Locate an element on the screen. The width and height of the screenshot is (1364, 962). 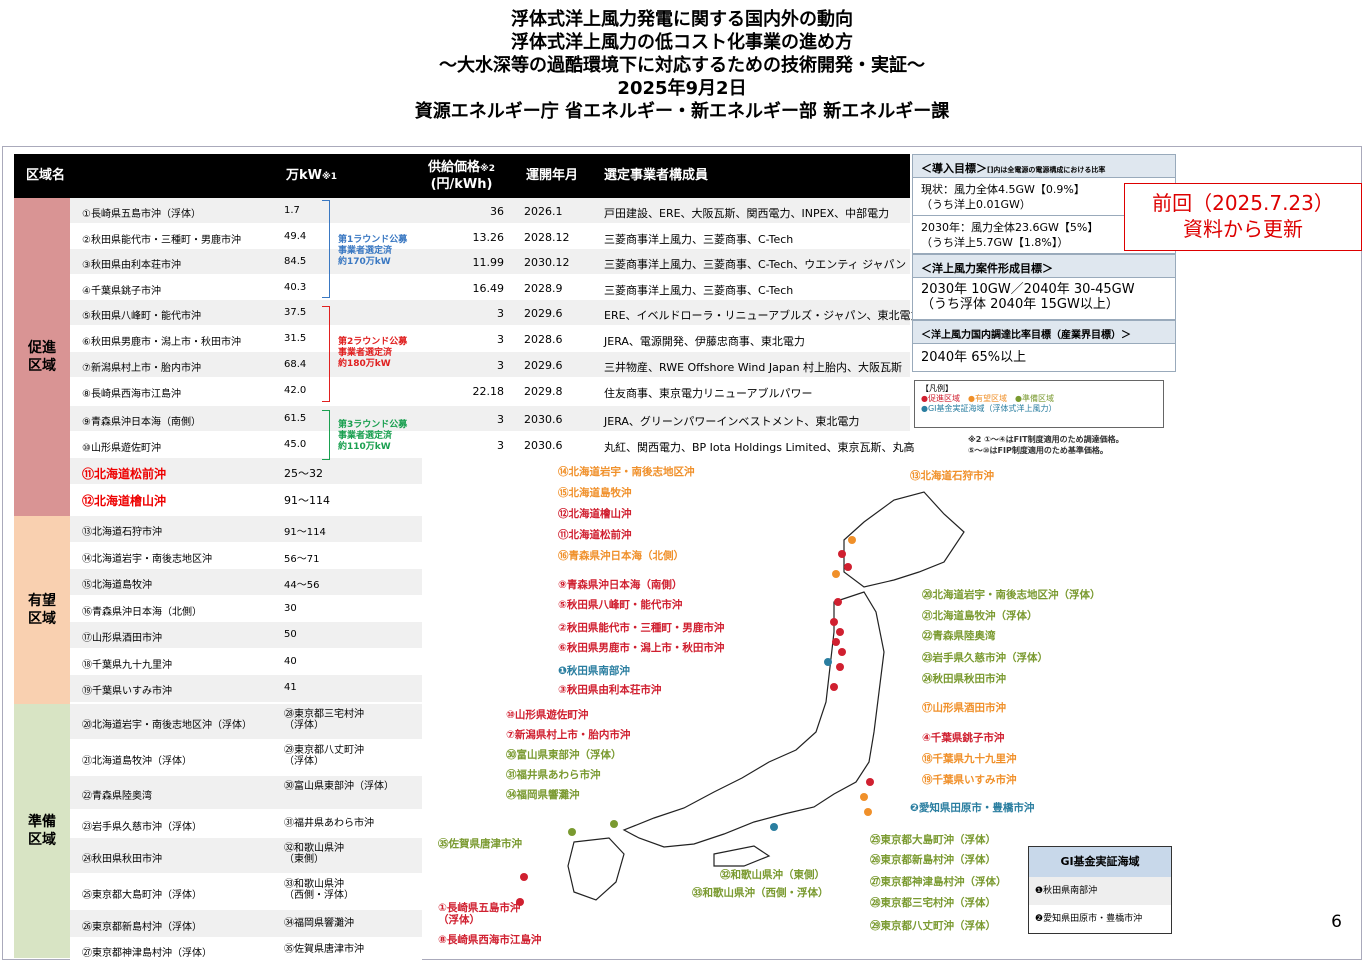
kw-value: 40.3 is located at coordinates (295, 287).